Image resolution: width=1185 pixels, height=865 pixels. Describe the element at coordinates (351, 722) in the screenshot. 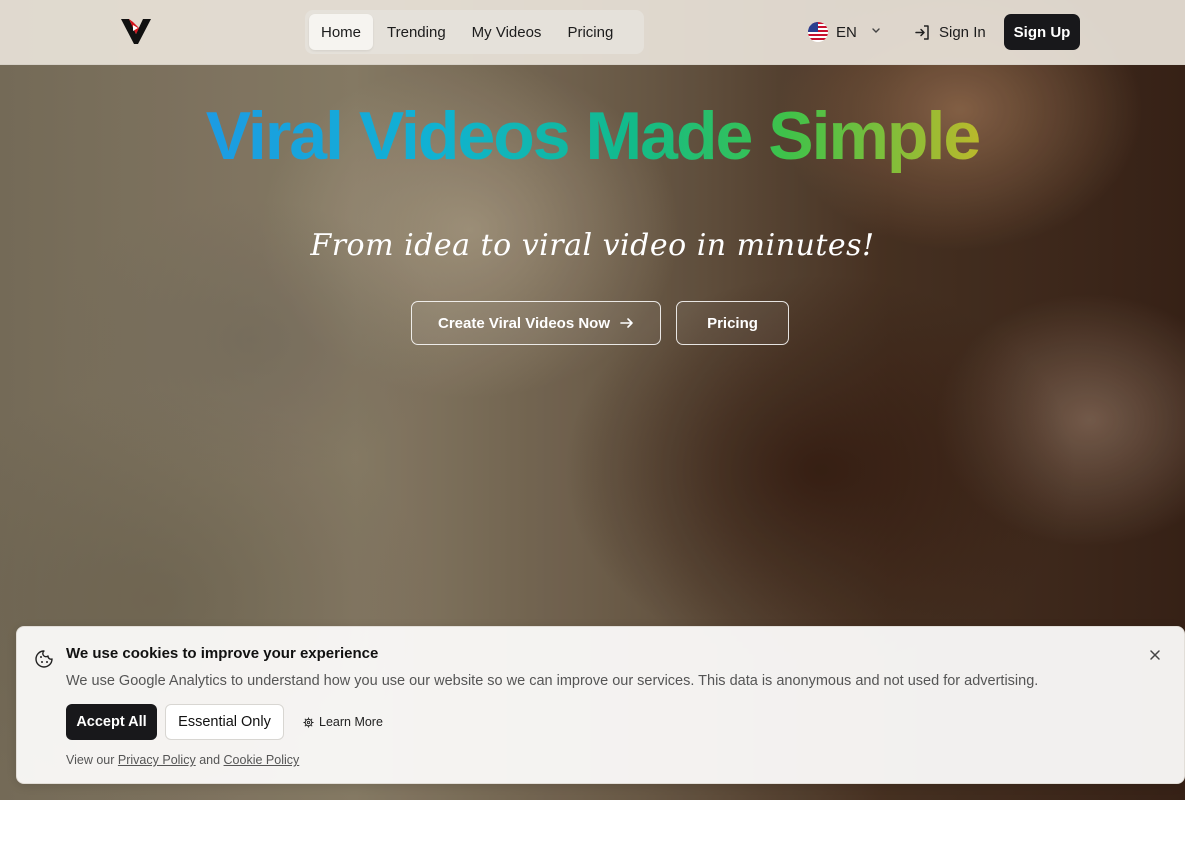

I see `learn-more-label: Learn More` at that location.